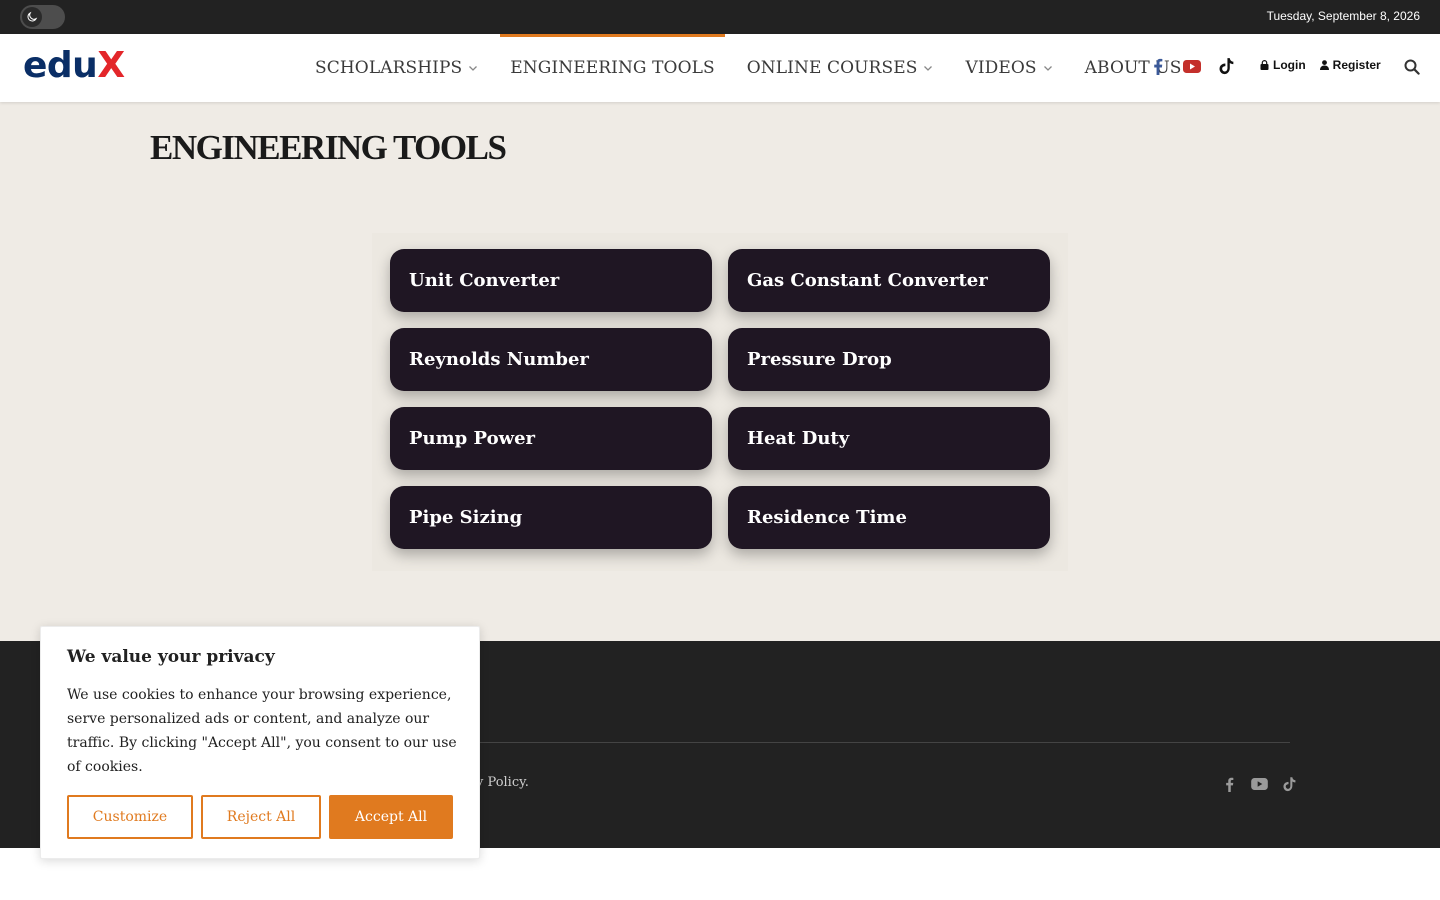 The image size is (1440, 900). What do you see at coordinates (551, 438) in the screenshot?
I see `tool-pump-power-button: Pump Power` at bounding box center [551, 438].